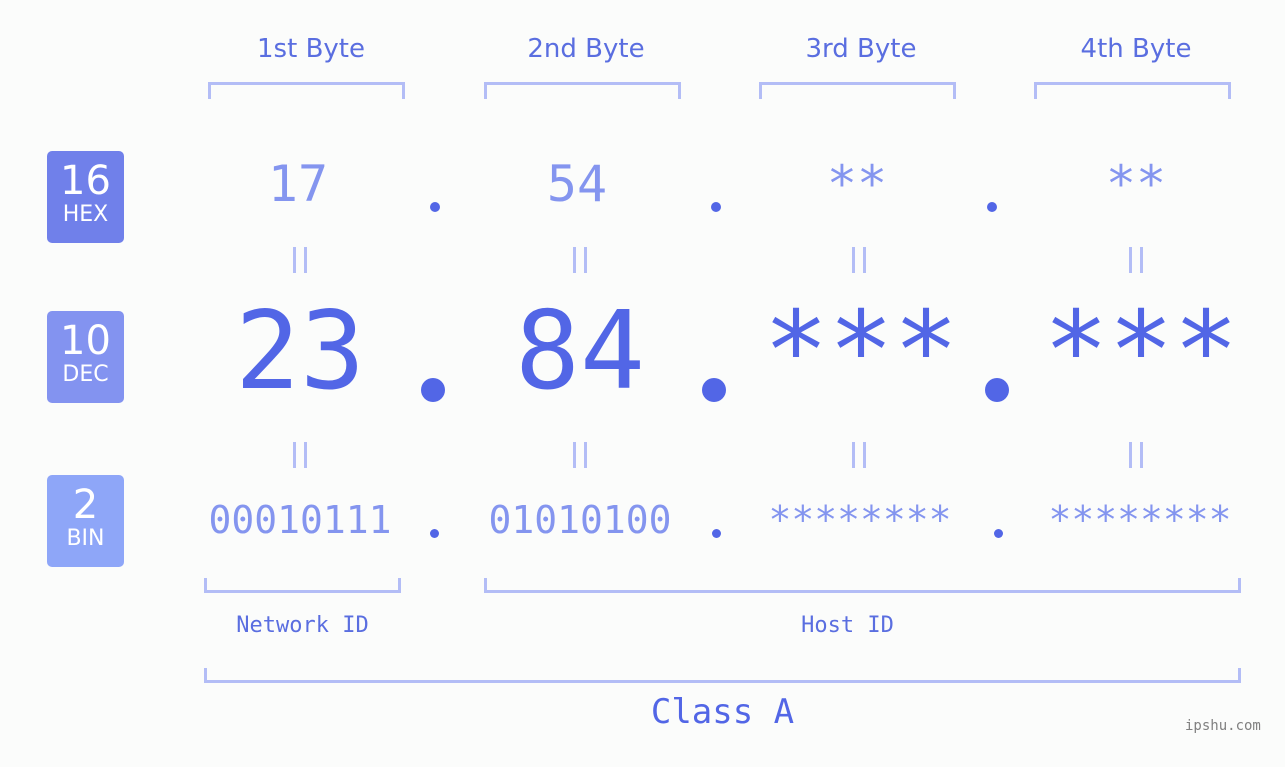 The image size is (1285, 767). I want to click on hex-badge: 16 HEX, so click(85, 197).